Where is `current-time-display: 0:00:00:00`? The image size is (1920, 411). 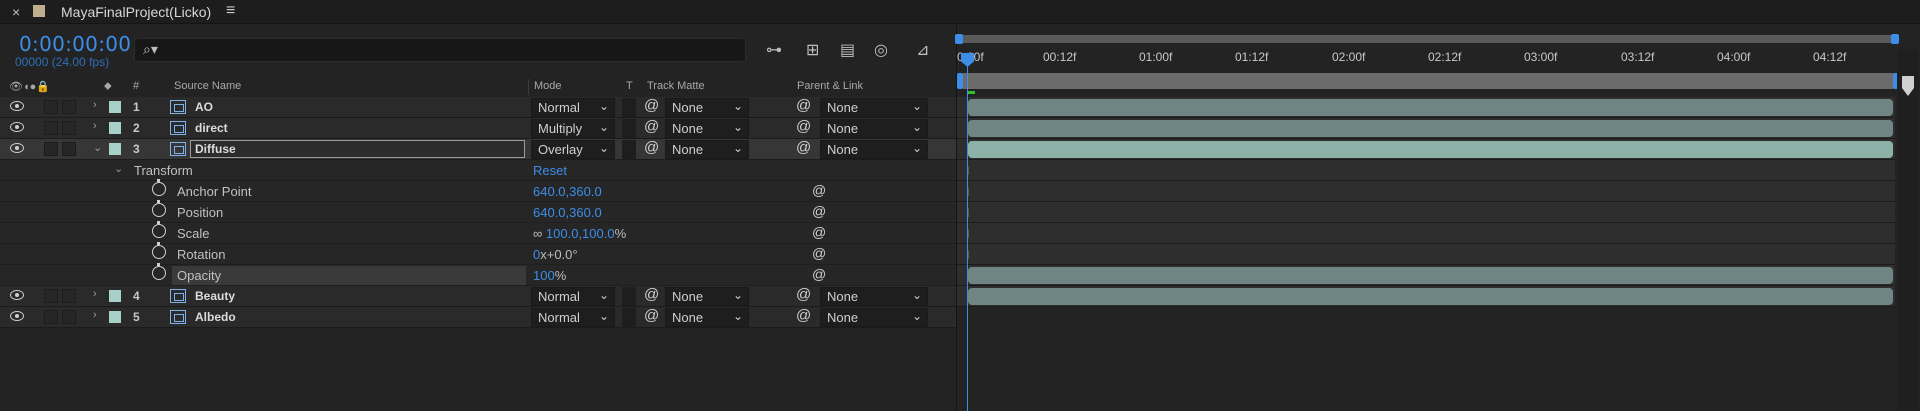
current-time-display: 0:00:00:00 is located at coordinates (75, 44).